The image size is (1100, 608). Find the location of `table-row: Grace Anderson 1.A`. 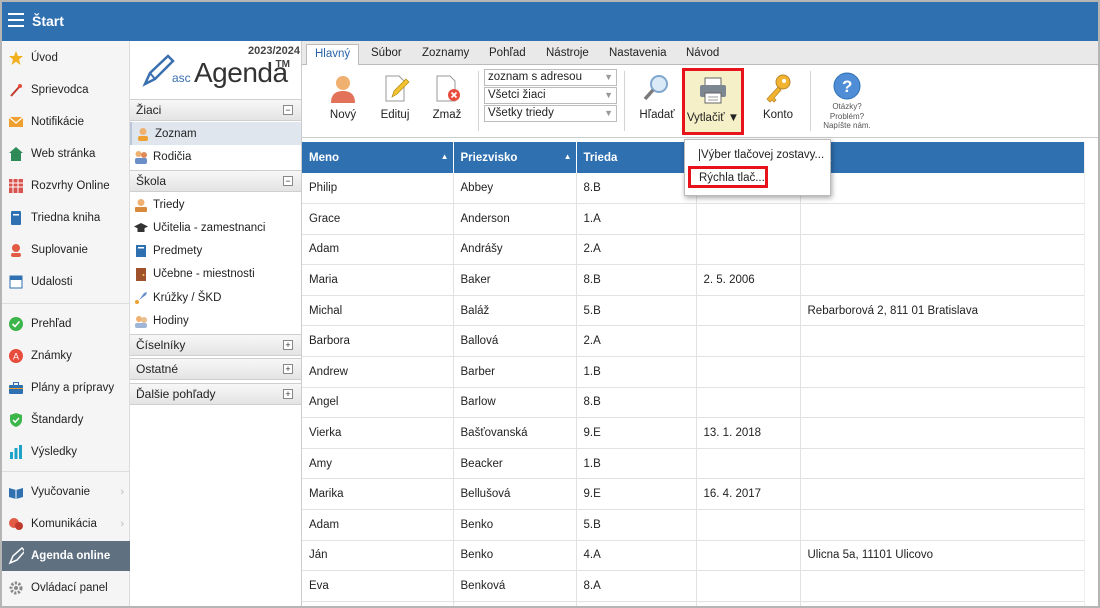

table-row: Grace Anderson 1.A is located at coordinates (693, 219).